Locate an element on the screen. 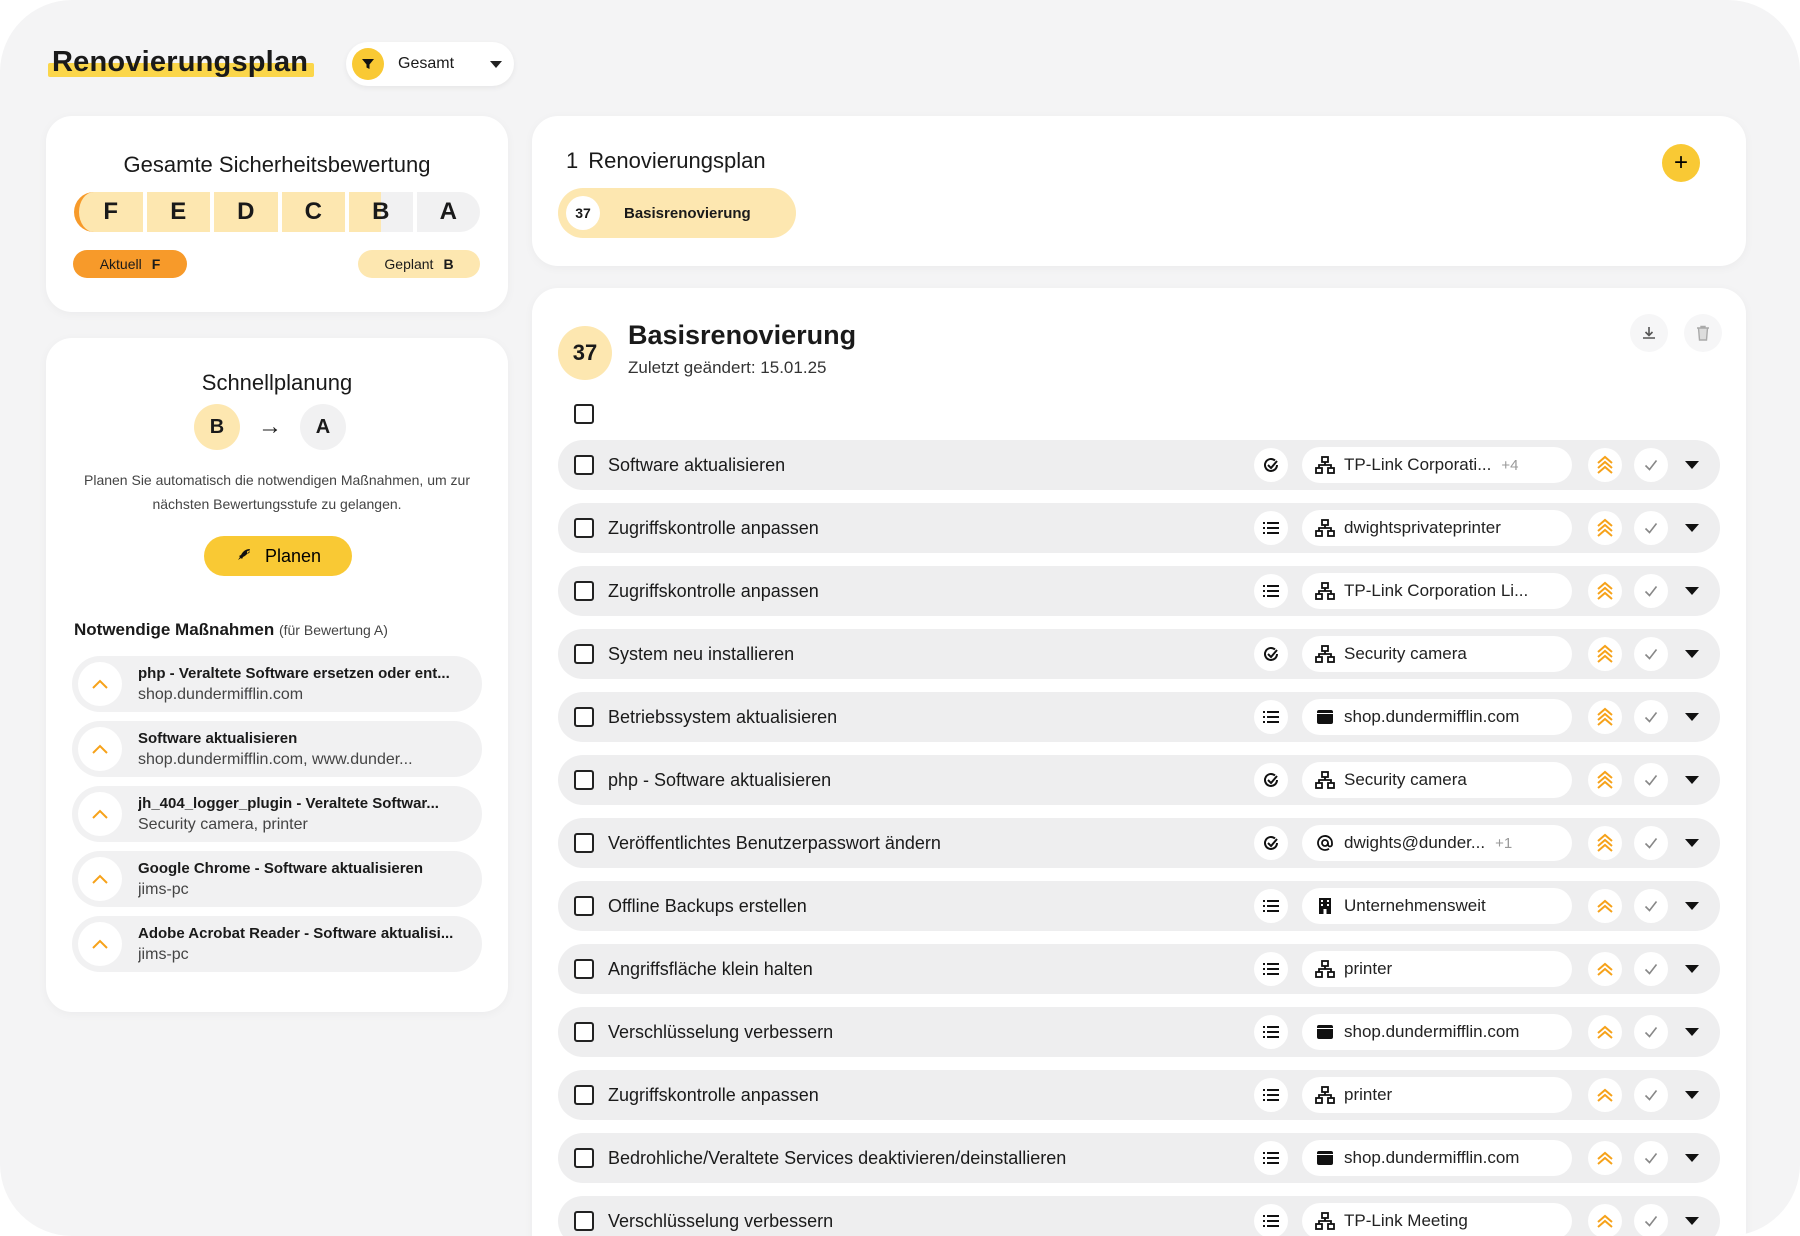 The height and width of the screenshot is (1236, 1800). plans-heading-label: Renovierungsplan is located at coordinates (677, 160).